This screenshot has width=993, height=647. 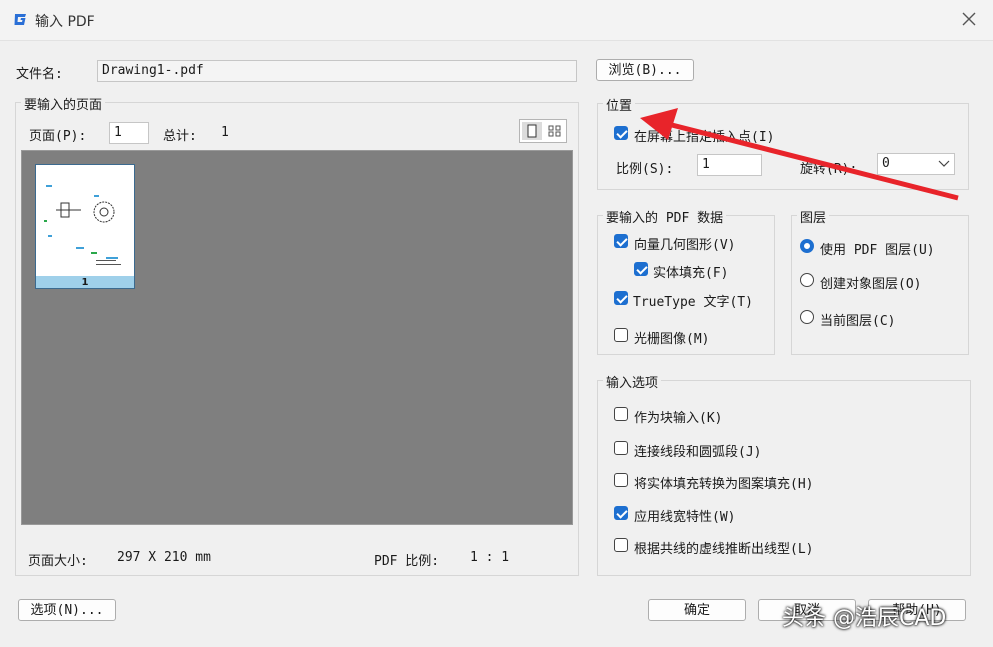 I want to click on view-toggle, so click(x=543, y=131).